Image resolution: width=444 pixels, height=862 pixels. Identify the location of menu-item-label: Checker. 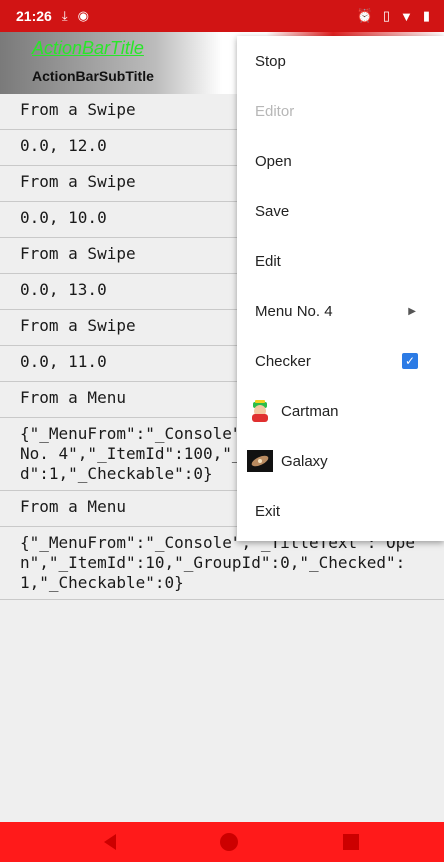
(283, 361).